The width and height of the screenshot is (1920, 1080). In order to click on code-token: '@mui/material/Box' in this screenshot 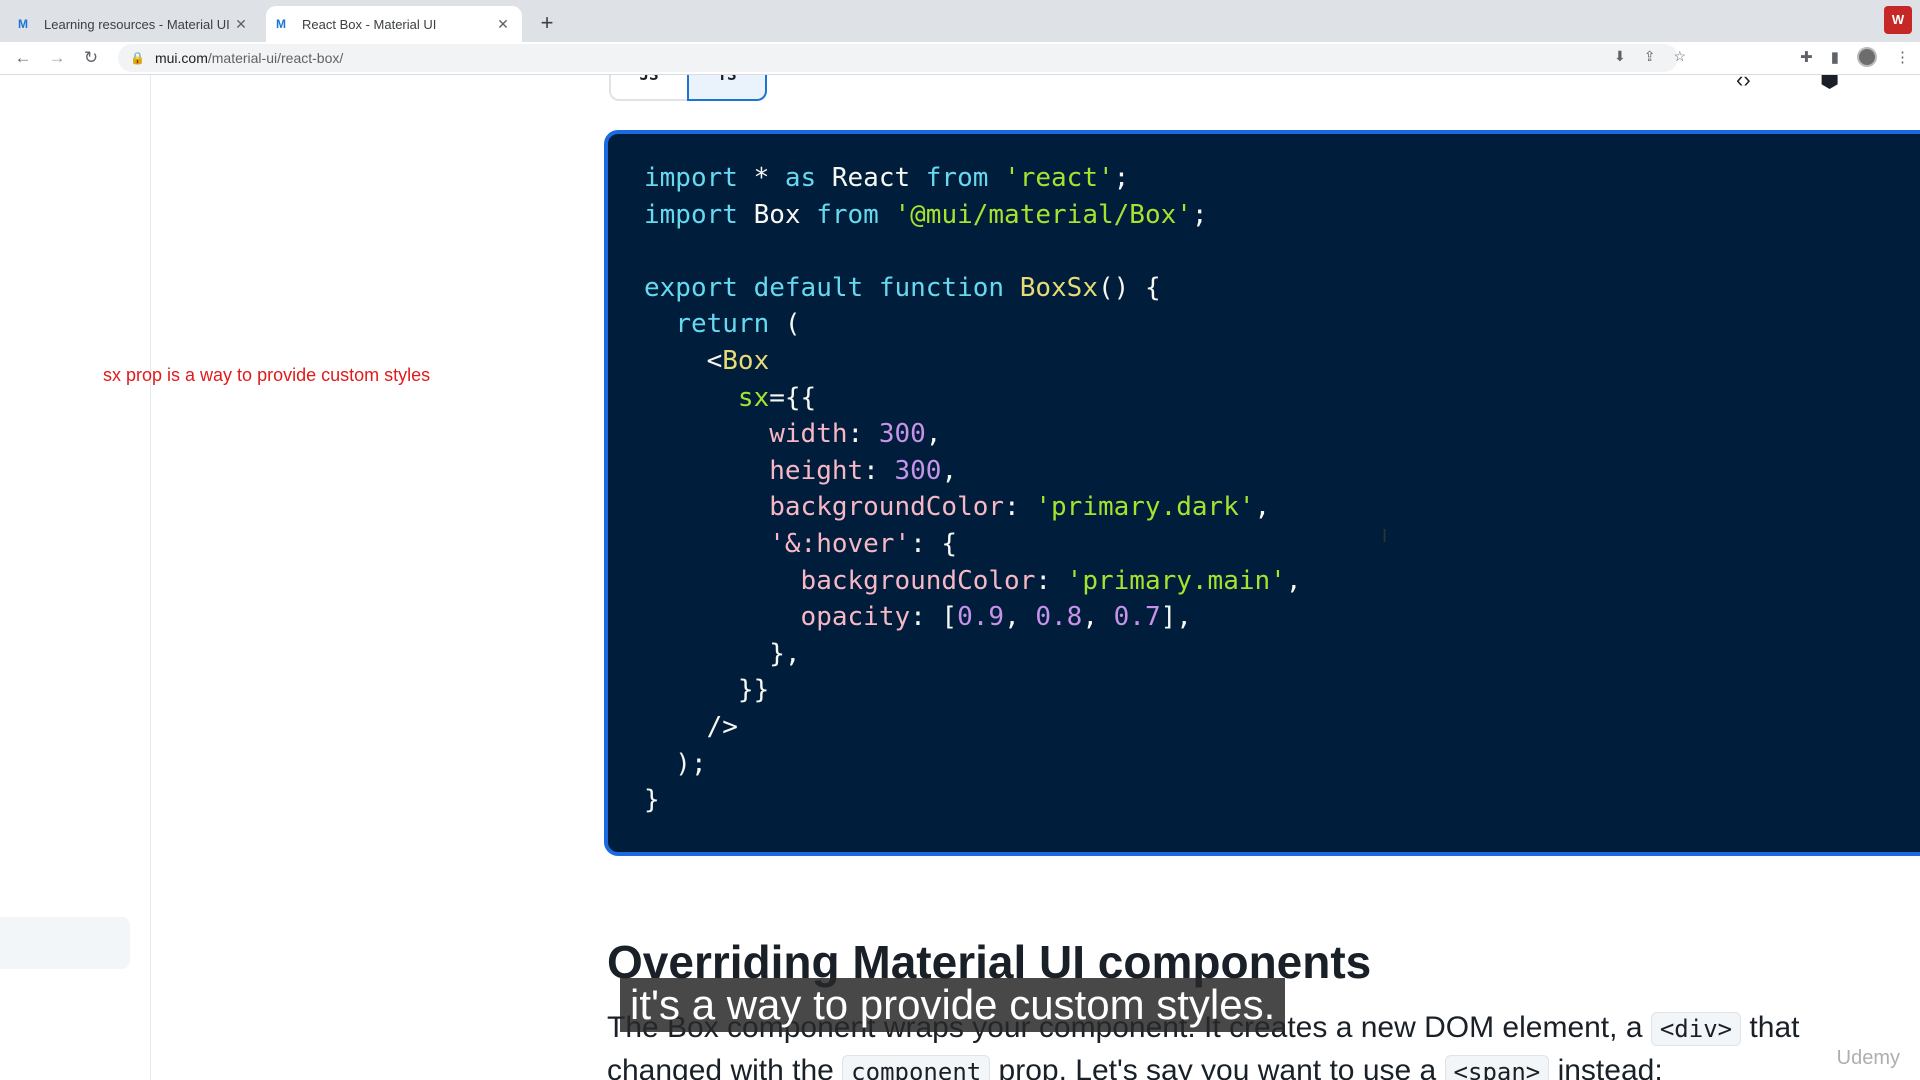, I will do `click(1043, 214)`.